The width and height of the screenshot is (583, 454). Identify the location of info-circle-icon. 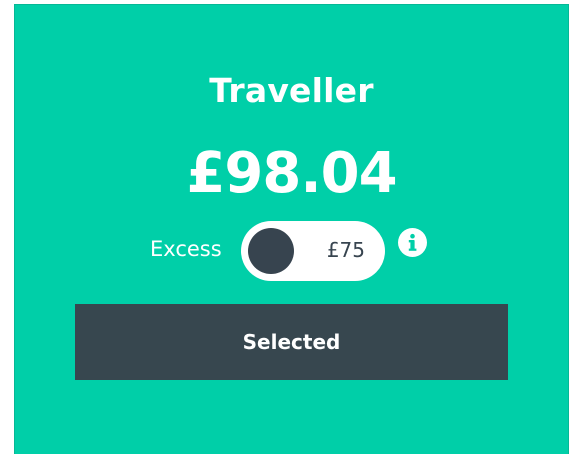
(412, 242).